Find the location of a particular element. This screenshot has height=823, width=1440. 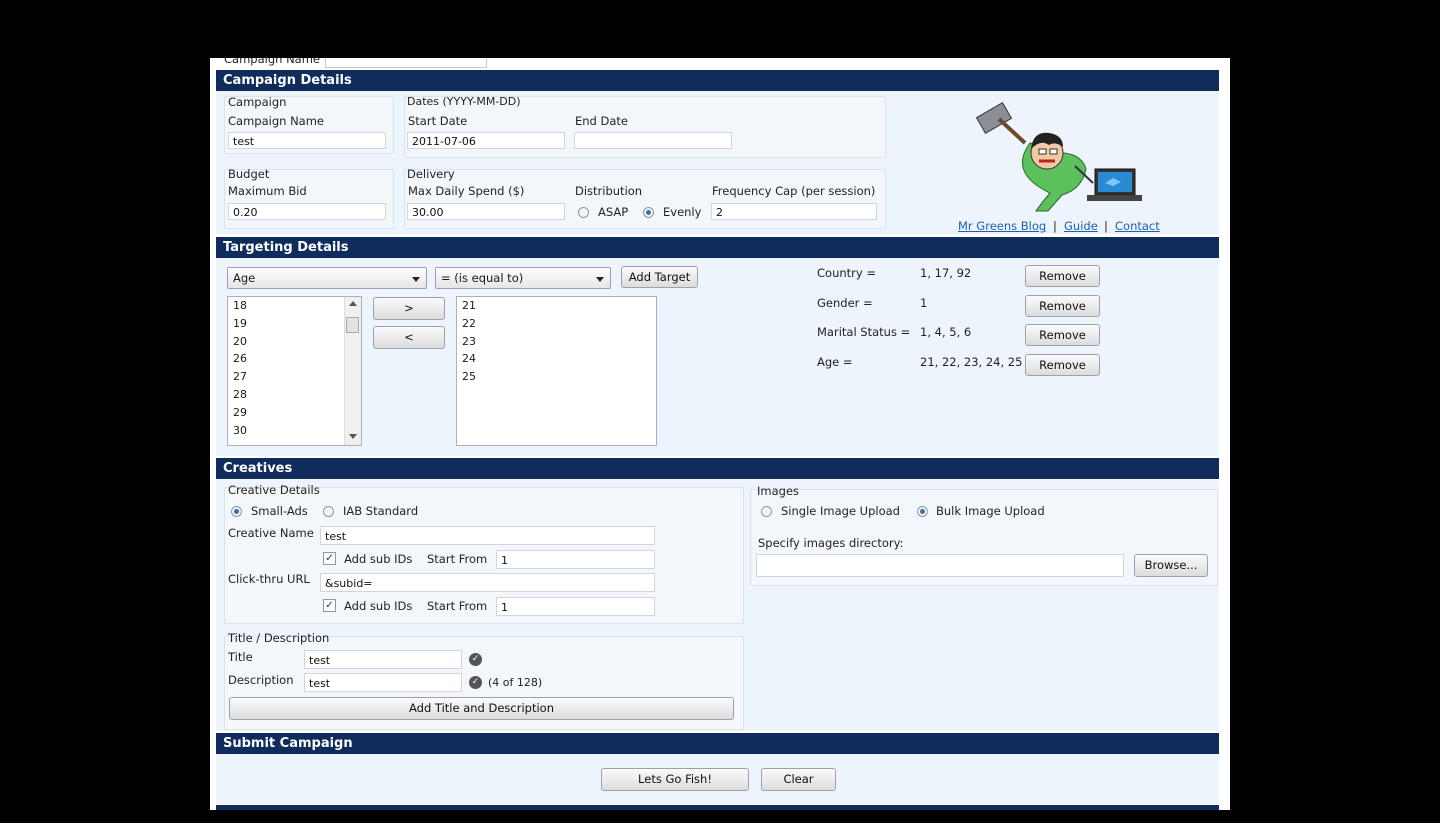

selected-value-item: 24 is located at coordinates (556, 359).